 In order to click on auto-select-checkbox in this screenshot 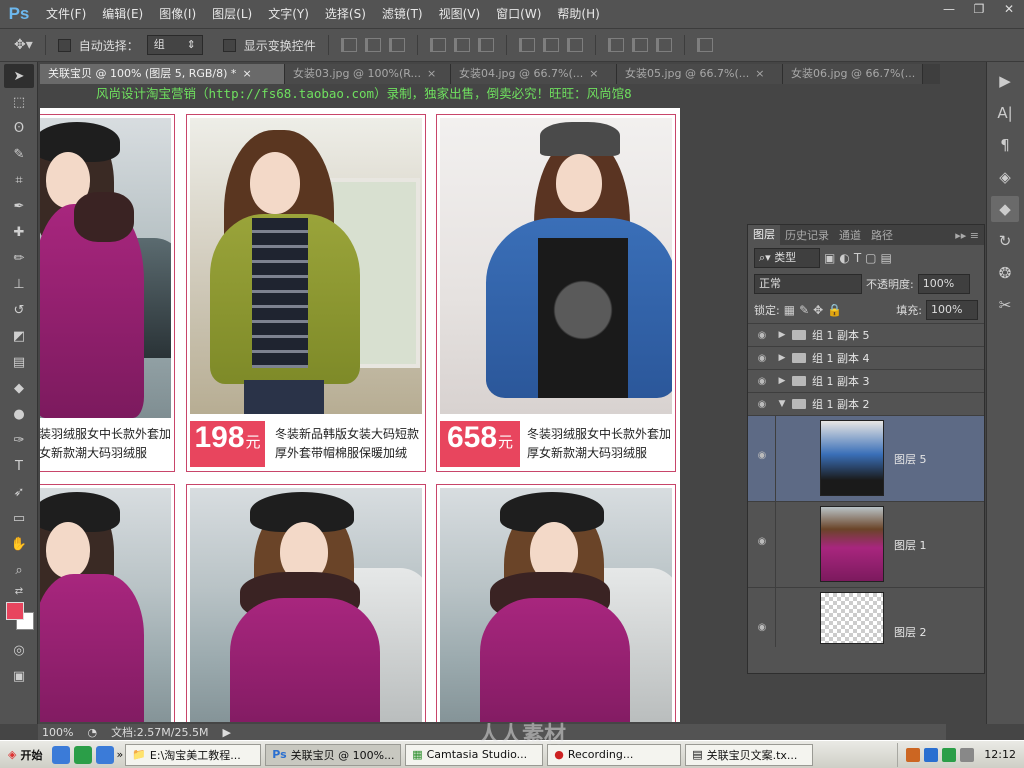, I will do `click(64, 45)`.